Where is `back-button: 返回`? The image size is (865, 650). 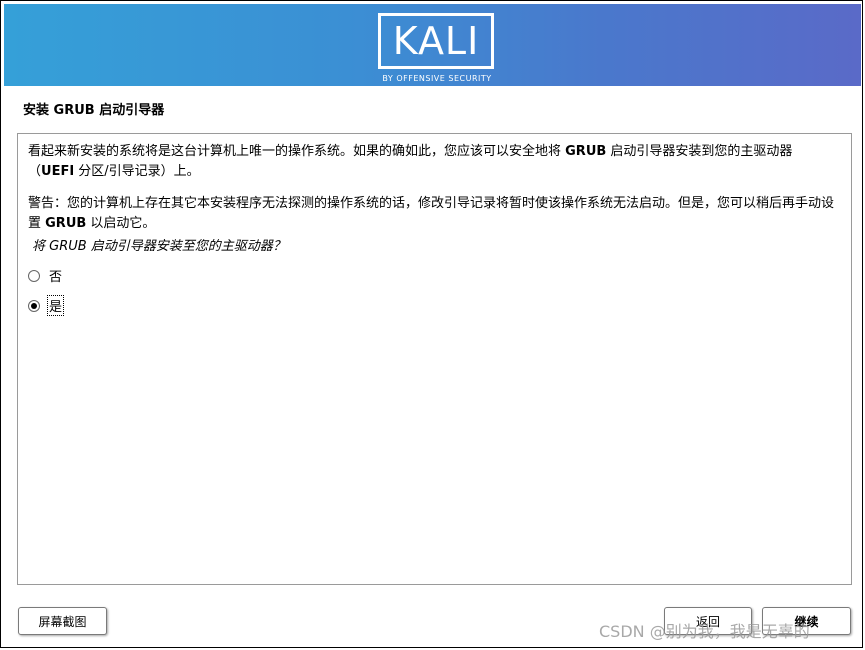
back-button: 返回 is located at coordinates (708, 621).